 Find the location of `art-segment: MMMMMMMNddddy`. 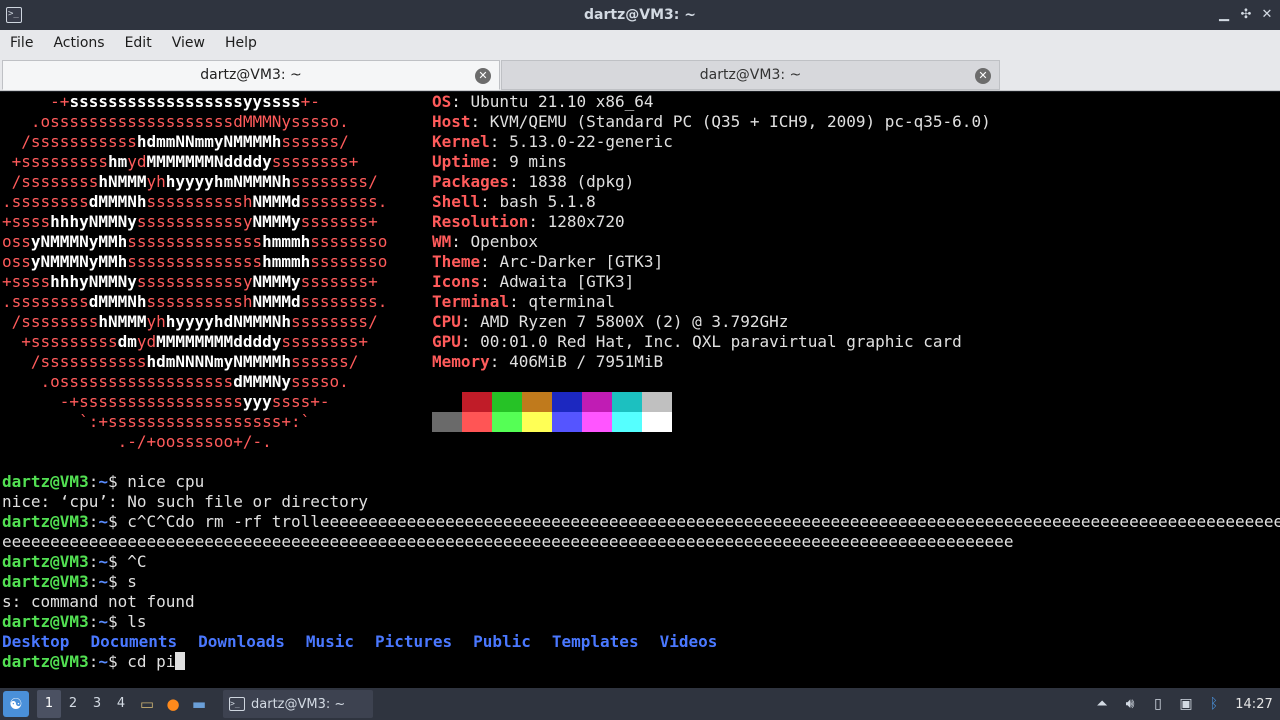

art-segment: MMMMMMMNddddy is located at coordinates (209, 161).